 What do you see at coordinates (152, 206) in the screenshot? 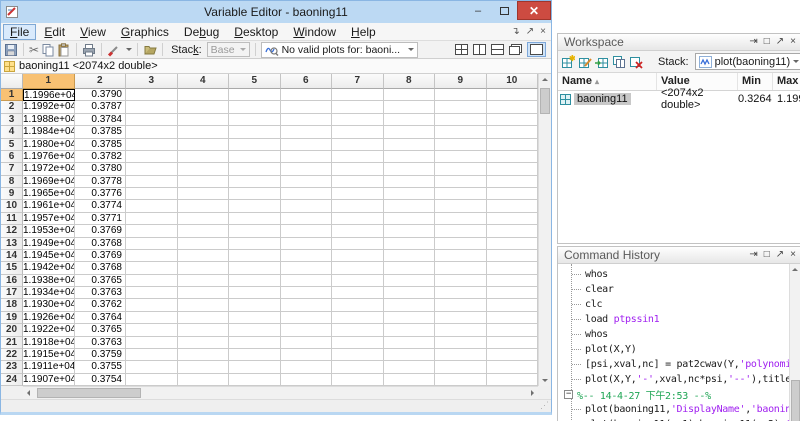
I see `cell-r10c3` at bounding box center [152, 206].